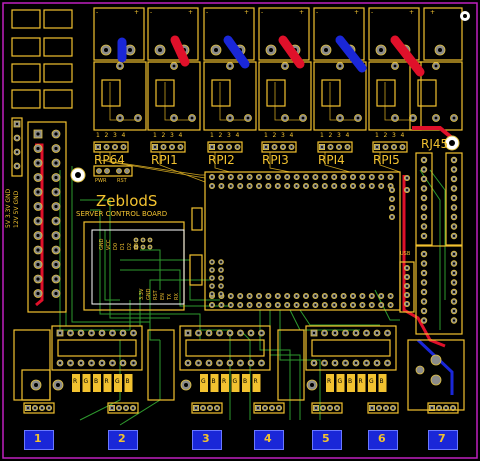 This screenshot has width=480, height=461. Describe the element at coordinates (225, 348) in the screenshot. I see `dip-body` at that location.